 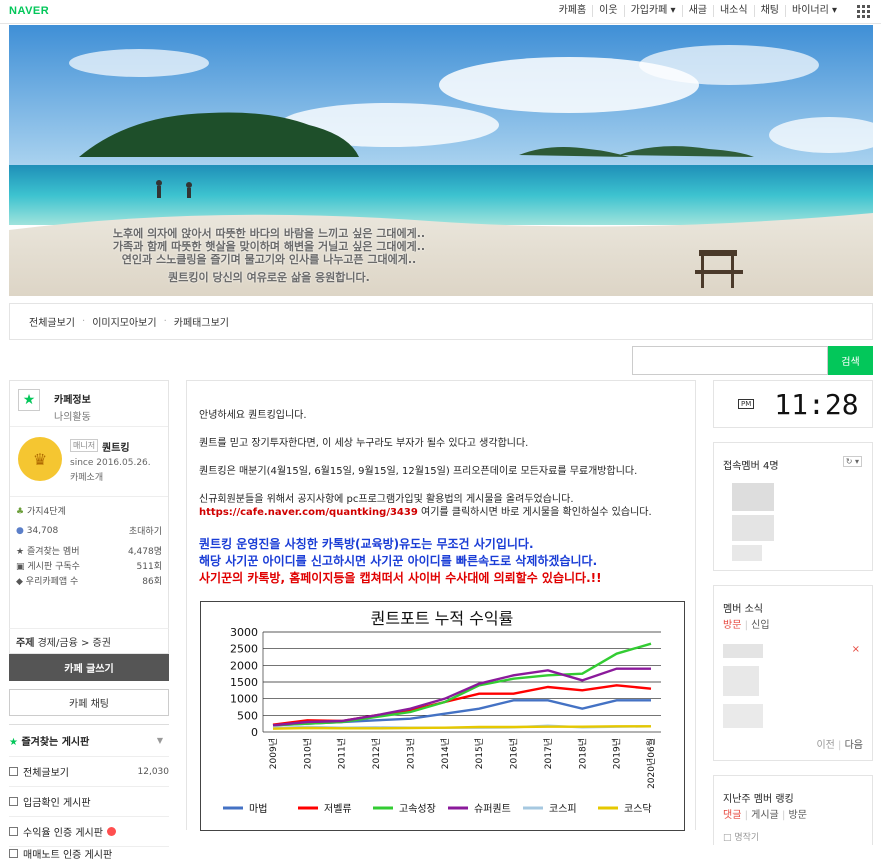 I want to click on ampm-label: PM, so click(x=746, y=404).